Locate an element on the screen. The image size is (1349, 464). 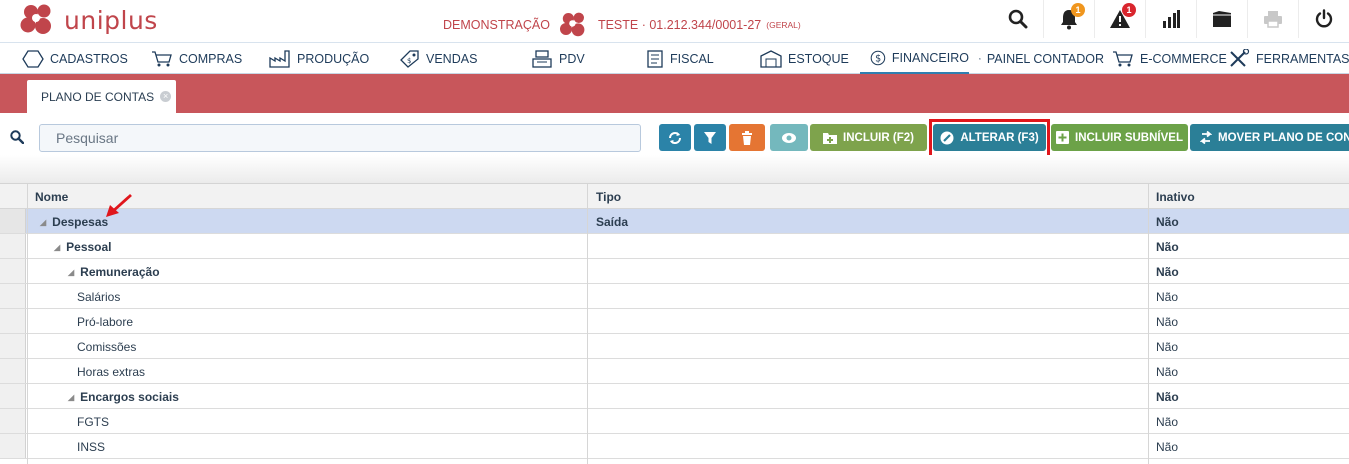
red-arrow-annotation-icon is located at coordinates (119, 205).